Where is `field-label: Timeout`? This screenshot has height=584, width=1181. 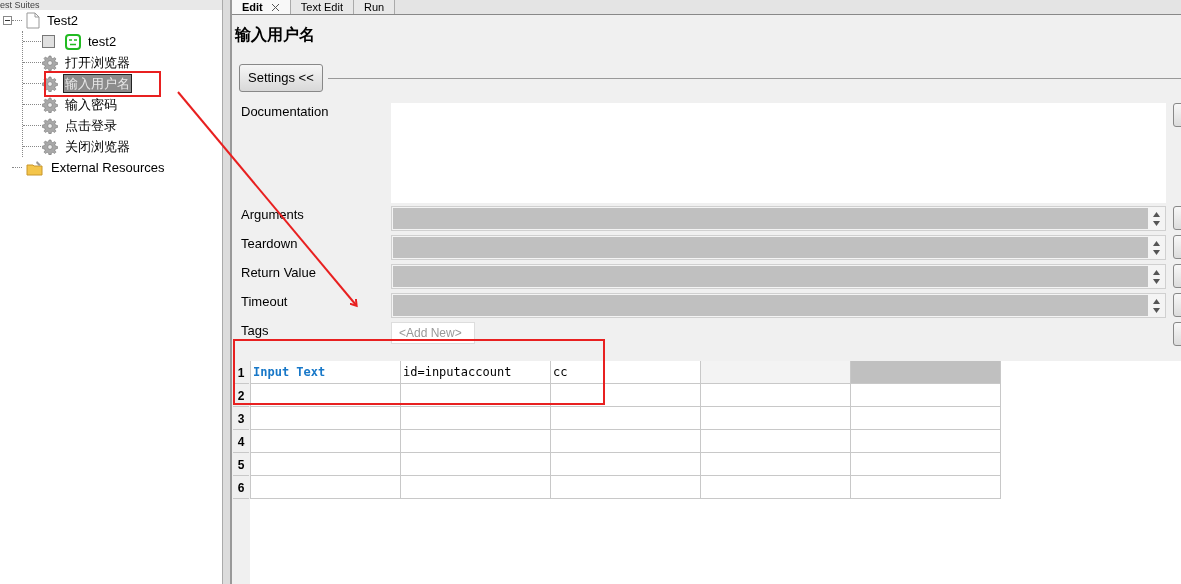
field-label: Timeout is located at coordinates (265, 301).